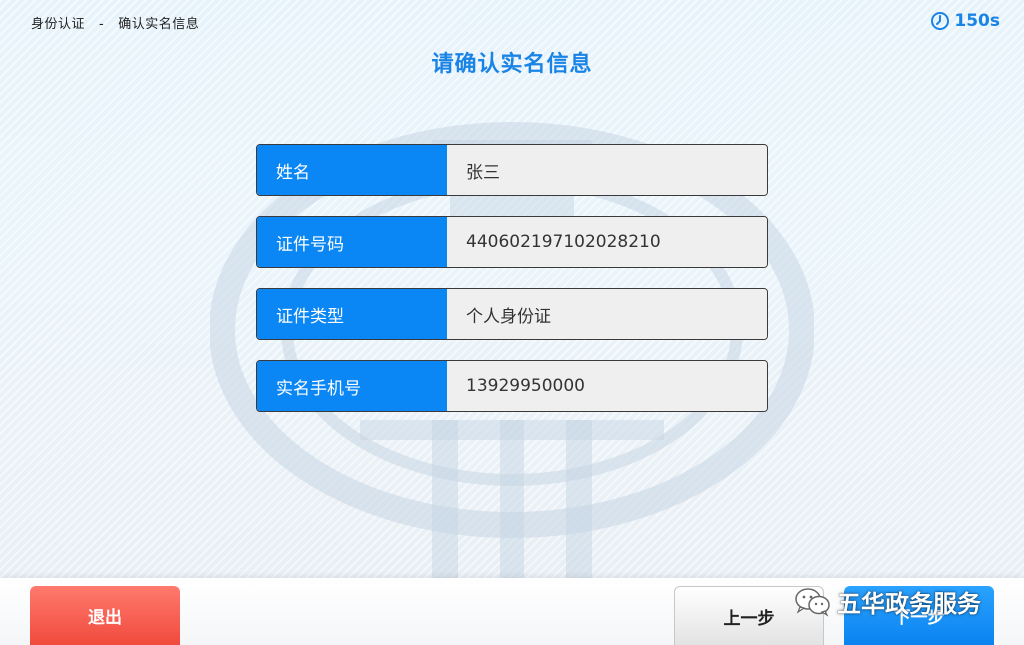  What do you see at coordinates (940, 21) in the screenshot?
I see `clock-icon` at bounding box center [940, 21].